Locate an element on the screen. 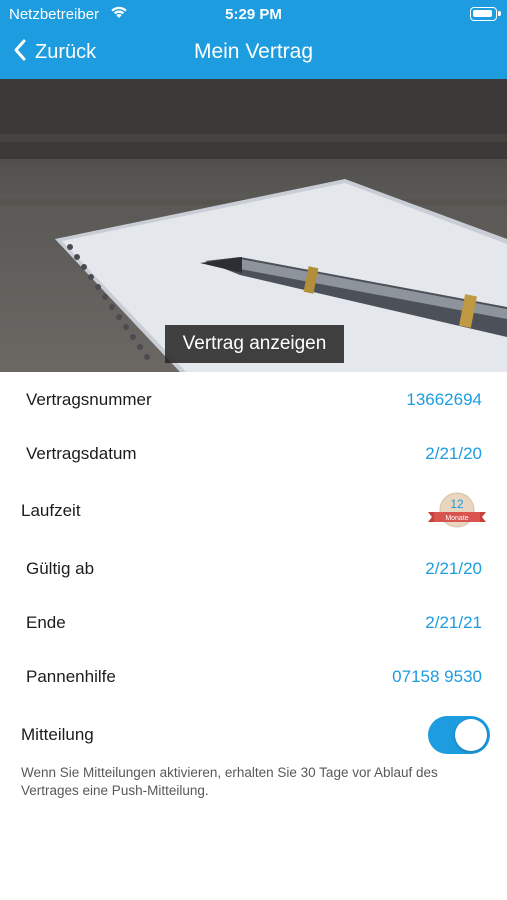 This screenshot has height=900, width=507. term-label: Laufzeit is located at coordinates (51, 510).